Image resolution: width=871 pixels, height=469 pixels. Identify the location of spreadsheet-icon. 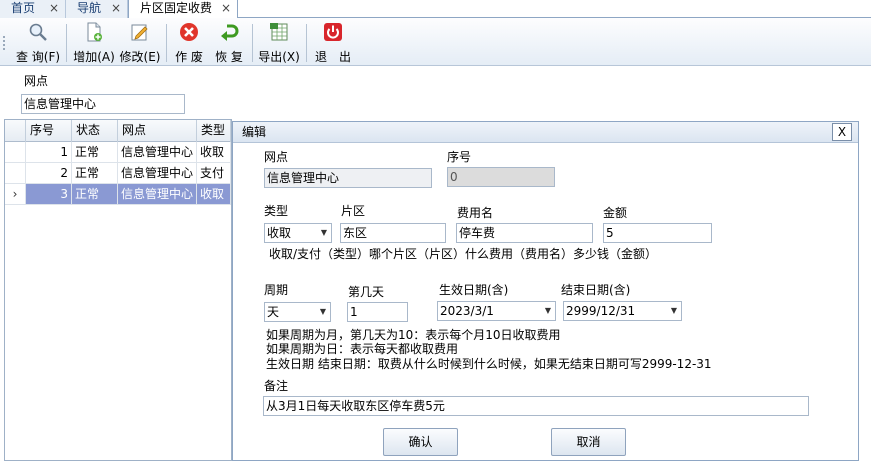
(279, 32).